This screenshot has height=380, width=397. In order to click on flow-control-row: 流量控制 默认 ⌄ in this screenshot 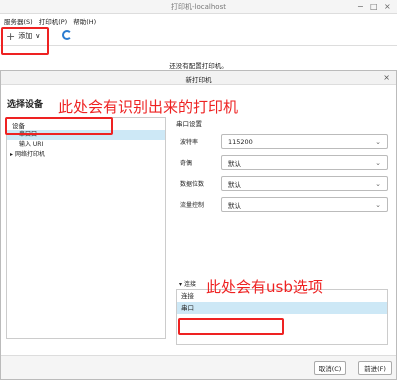, I will do `click(282, 204)`.